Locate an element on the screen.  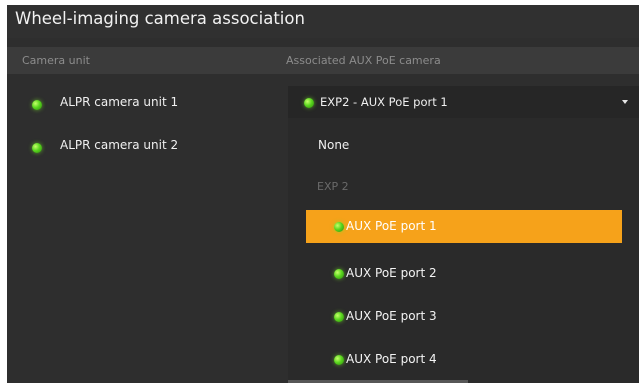
option-aux-poe-port-3: AUX PoE port 3 is located at coordinates (464, 316).